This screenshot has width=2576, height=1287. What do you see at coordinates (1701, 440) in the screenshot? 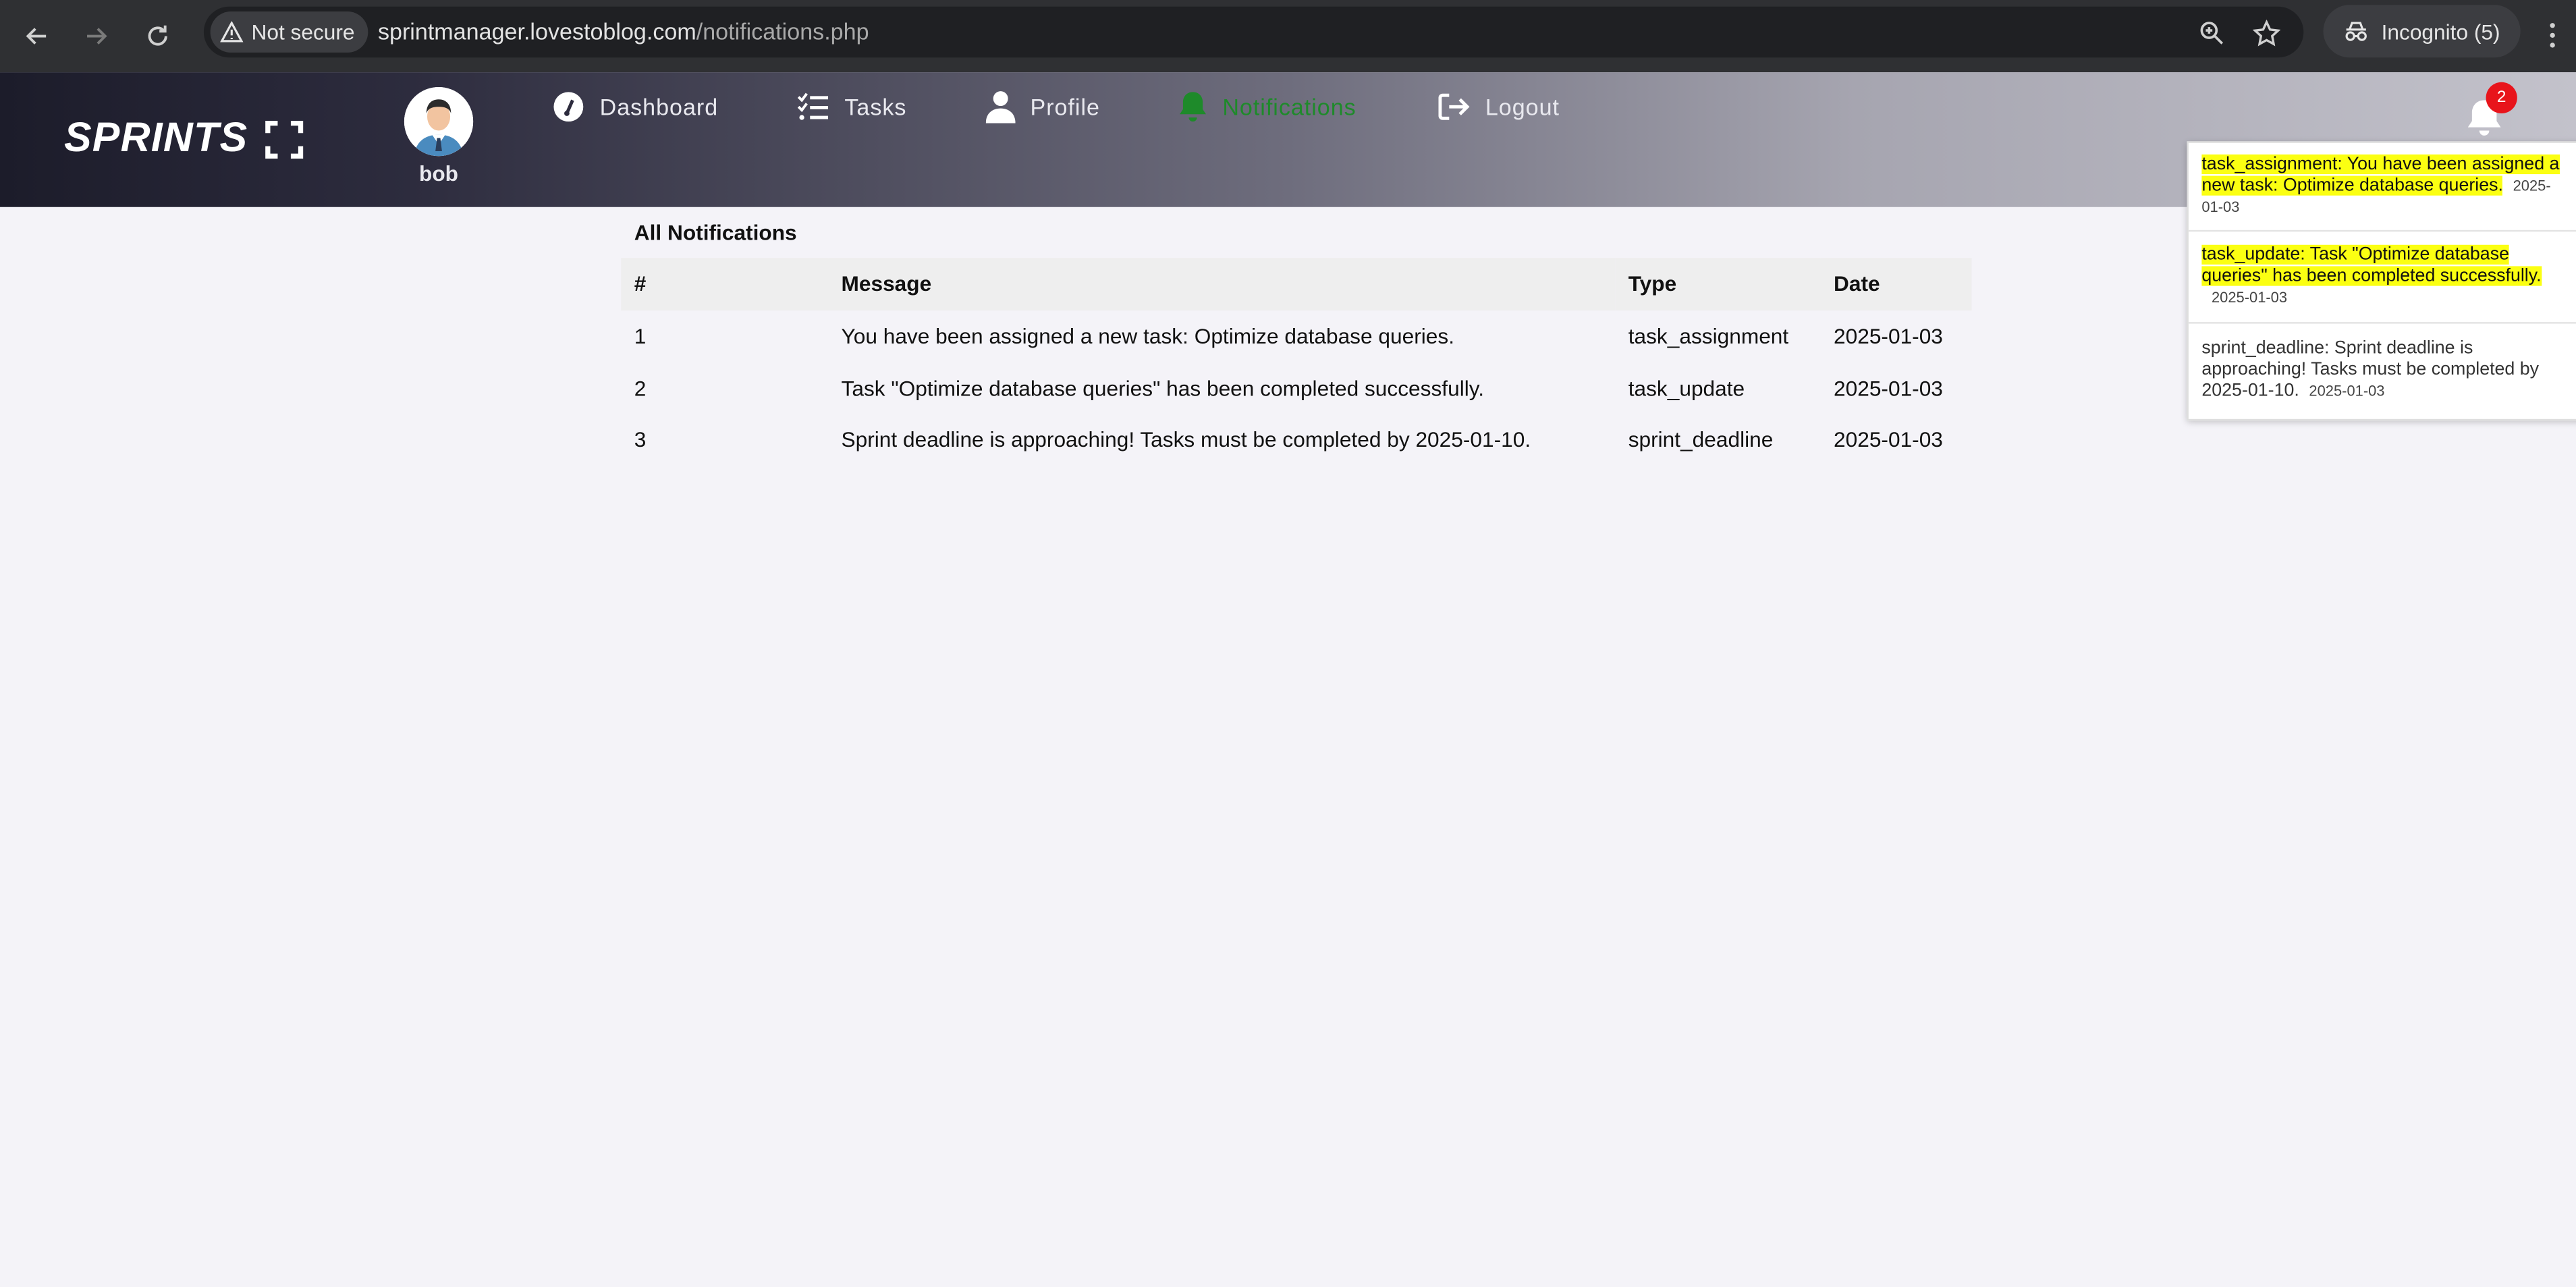
I see `row-type: sprint_deadline` at bounding box center [1701, 440].